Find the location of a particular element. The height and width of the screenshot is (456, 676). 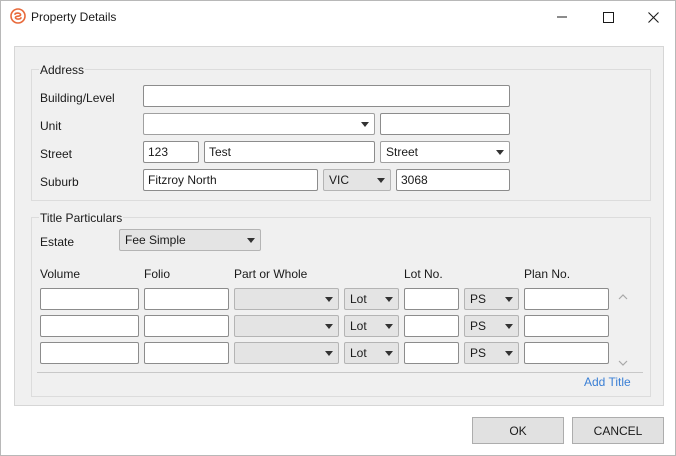

street-type-dropdown: Street is located at coordinates (445, 152).